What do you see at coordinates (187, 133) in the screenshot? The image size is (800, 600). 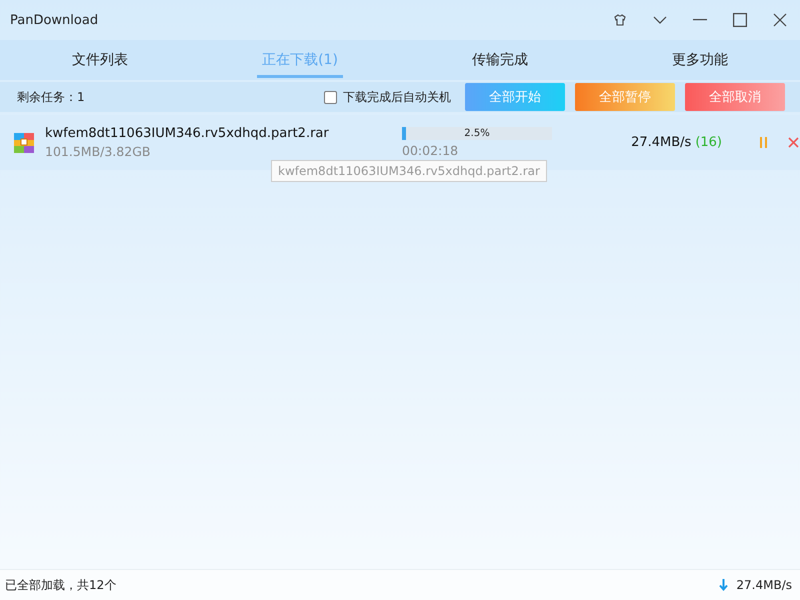 I see `file-name: kwfem8dt11063IUM346.rv5xdhqd.part2.rar` at bounding box center [187, 133].